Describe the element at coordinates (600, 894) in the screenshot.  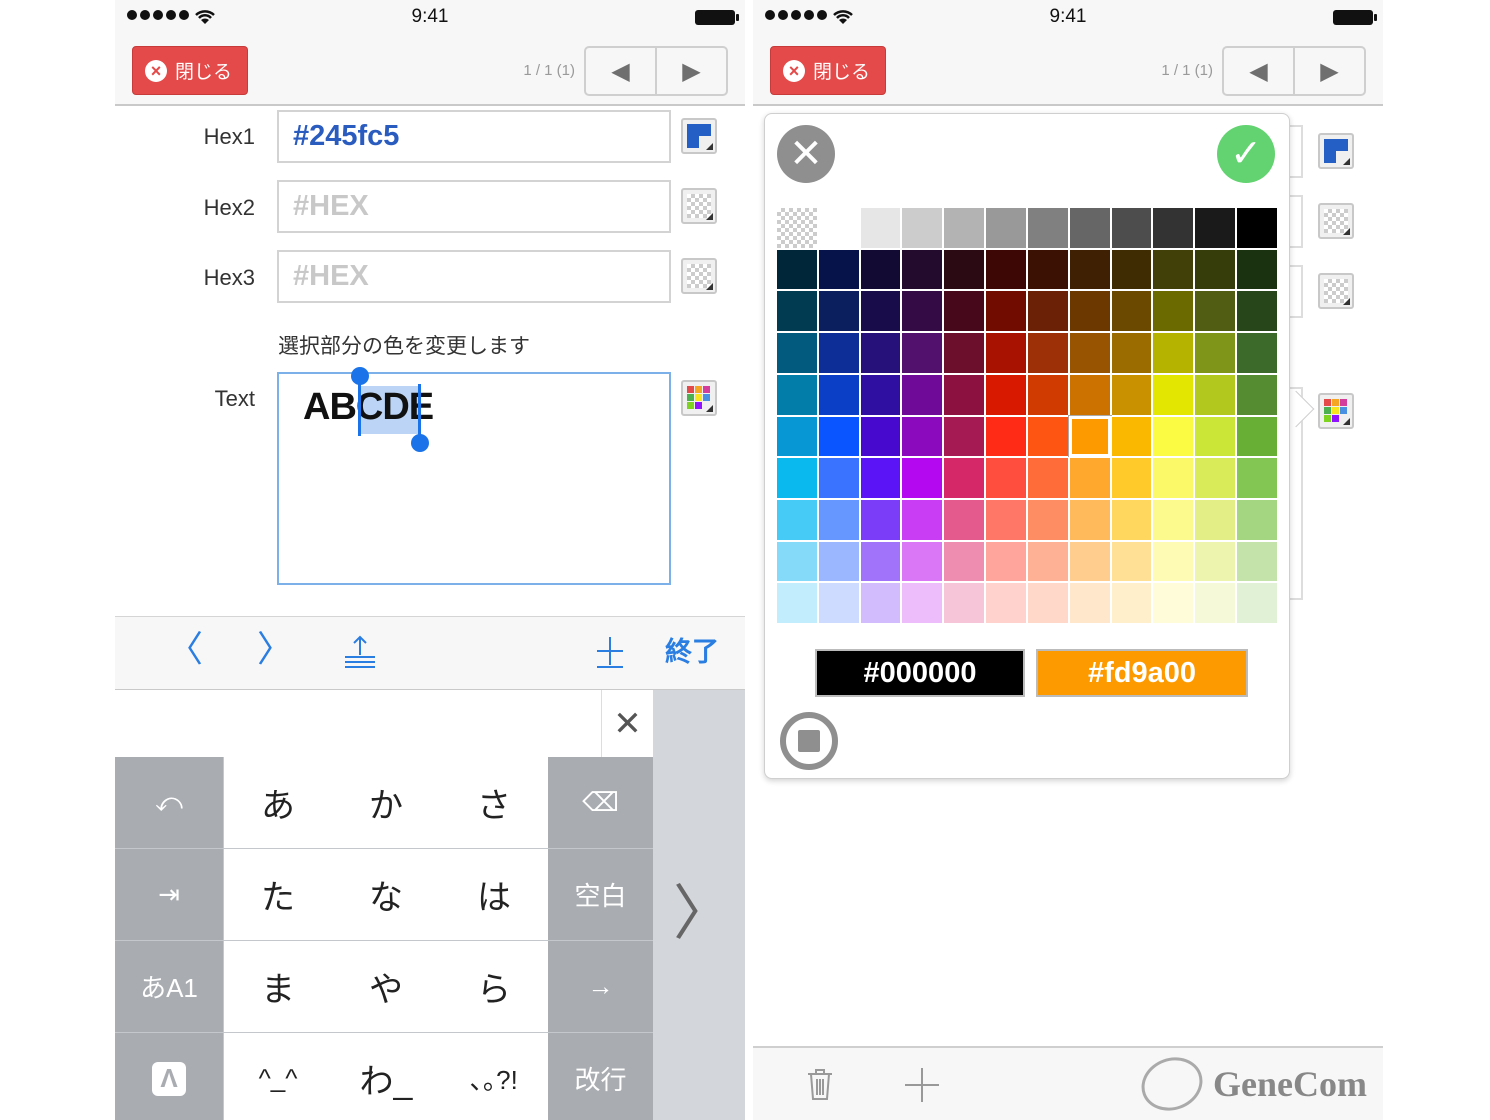
I see `key-space: 空白` at that location.